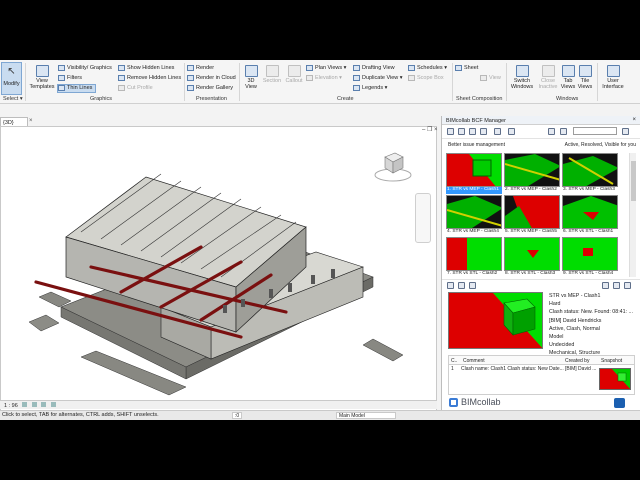  What do you see at coordinates (562, 345) in the screenshot?
I see `issue-milestone: Undecided` at bounding box center [562, 345].